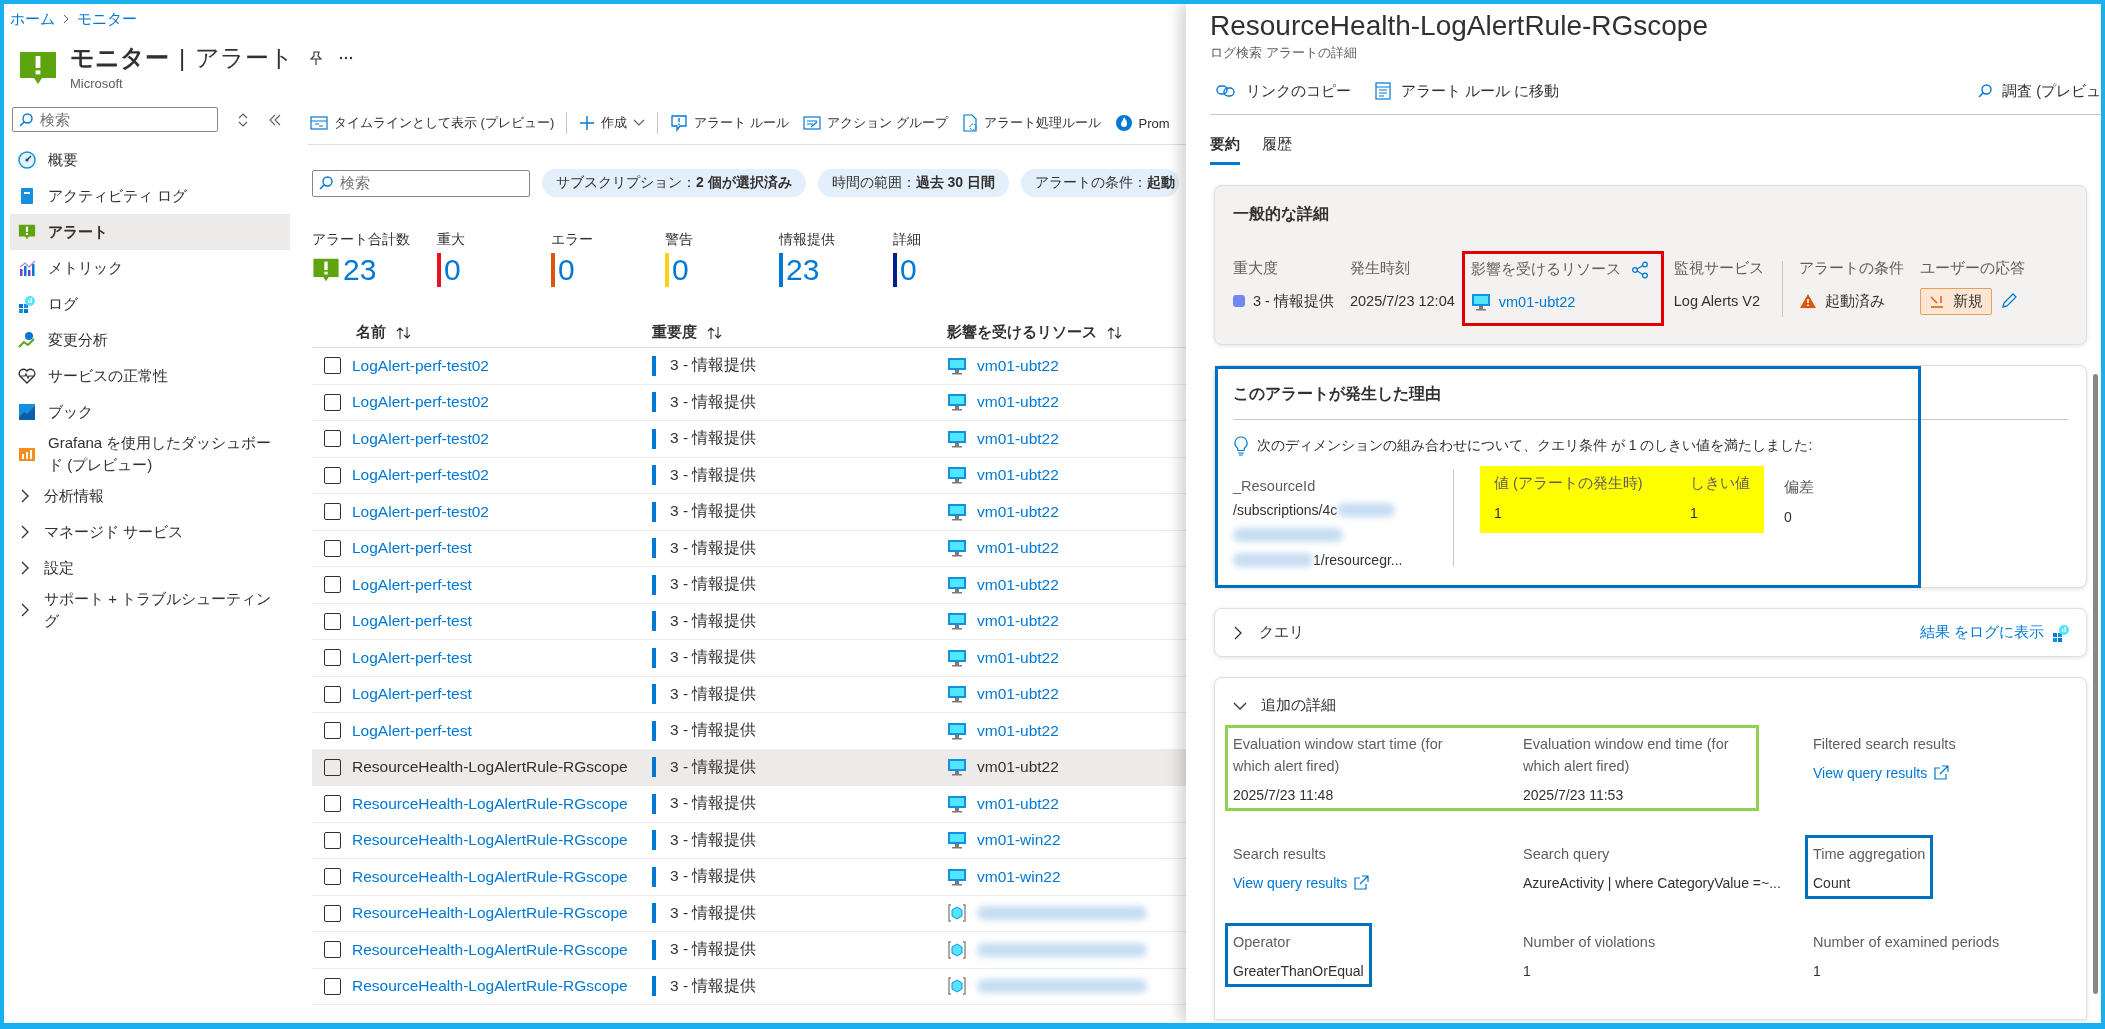 The image size is (2105, 1029). What do you see at coordinates (1225, 147) in the screenshot?
I see `tab: 要約` at bounding box center [1225, 147].